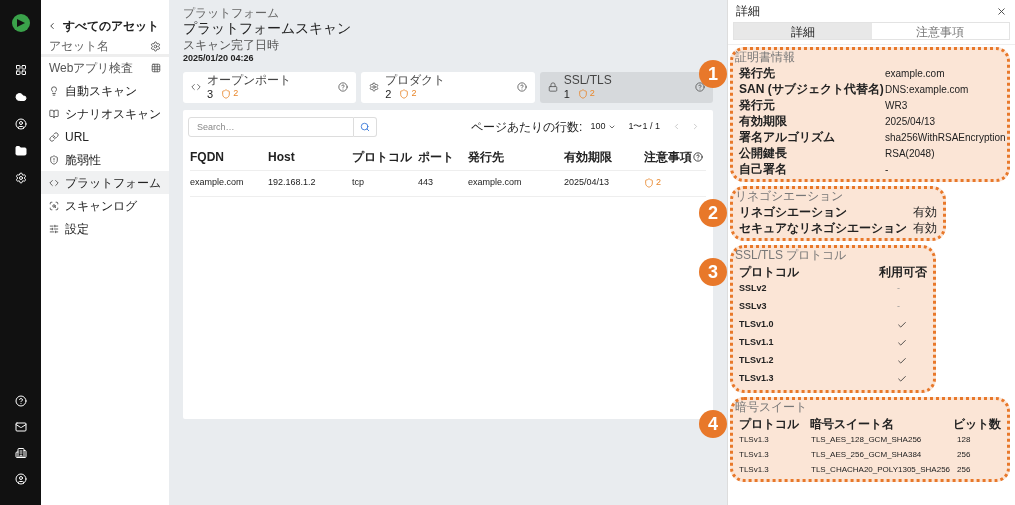 The image size is (1015, 505). Describe the element at coordinates (763, 169) in the screenshot. I see `field-label: 自己署名` at that location.